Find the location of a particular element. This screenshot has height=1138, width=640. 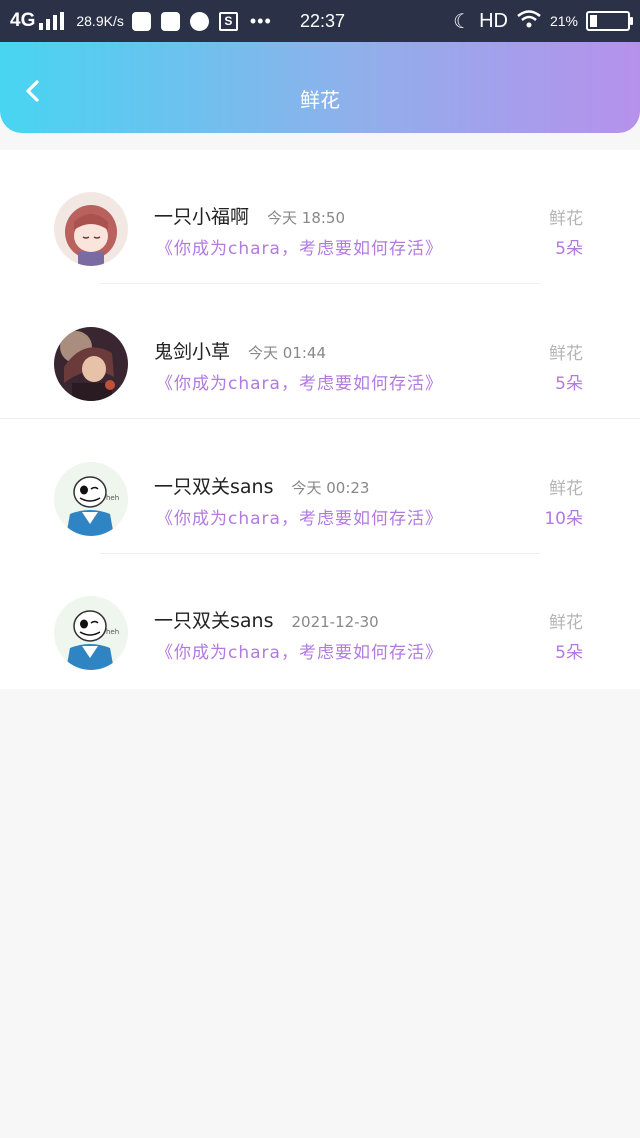

hd-indicator: HD is located at coordinates (493, 20).